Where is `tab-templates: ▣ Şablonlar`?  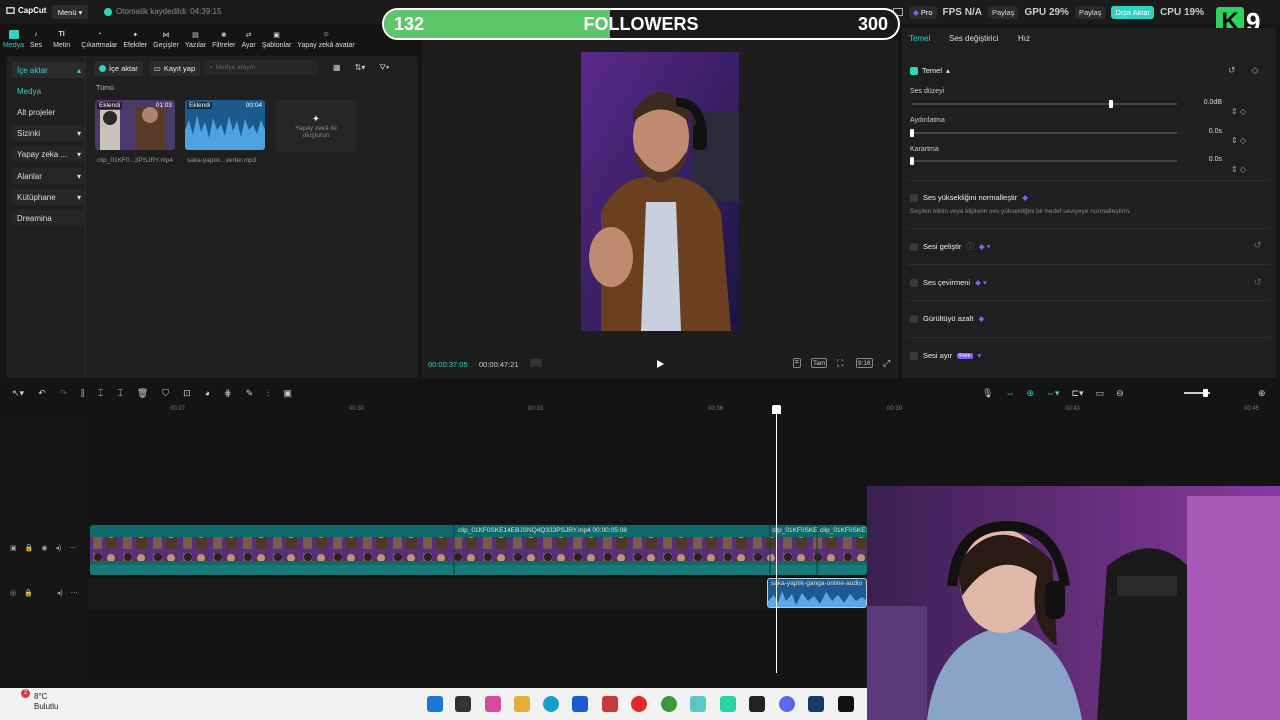 tab-templates: ▣ Şablonlar is located at coordinates (277, 39).